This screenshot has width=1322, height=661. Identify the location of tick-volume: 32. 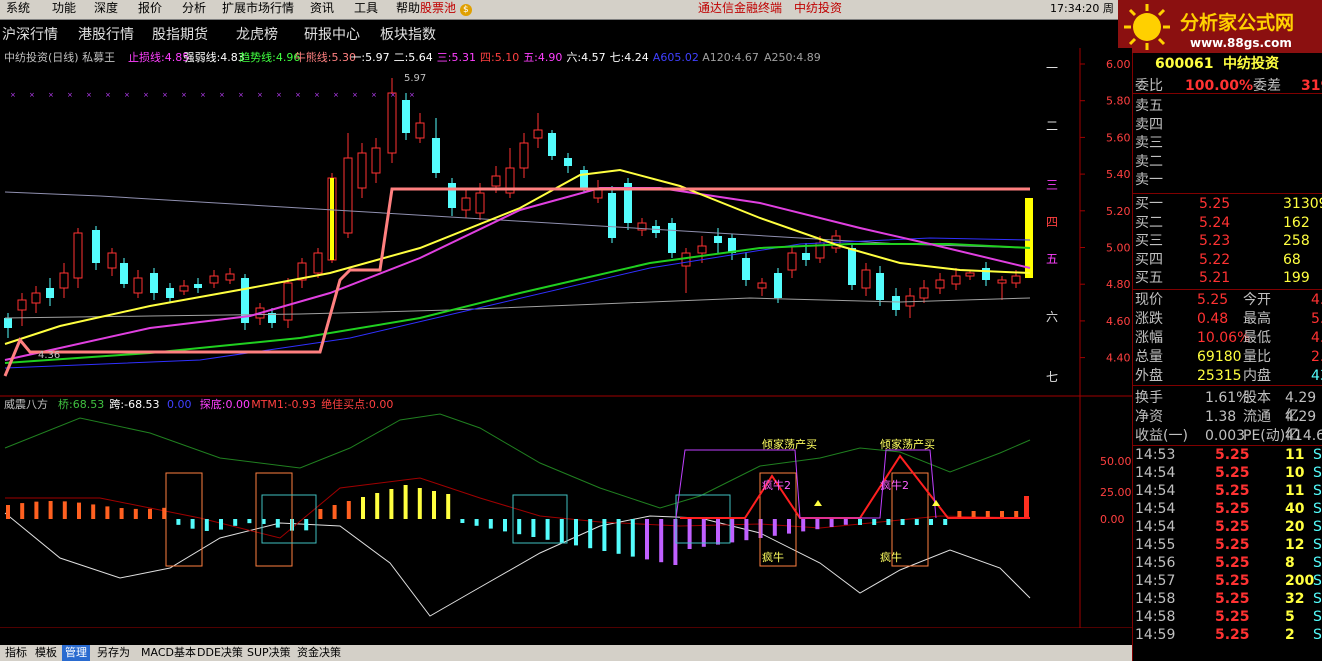
(1295, 599).